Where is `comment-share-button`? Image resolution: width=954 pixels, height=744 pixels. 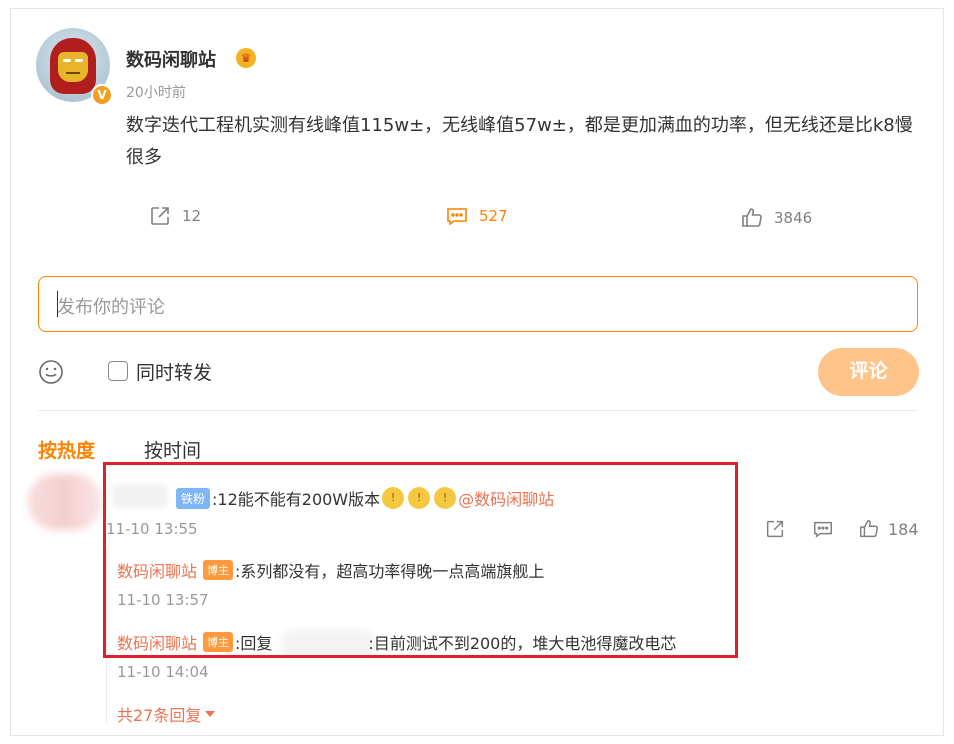
comment-share-button is located at coordinates (775, 529).